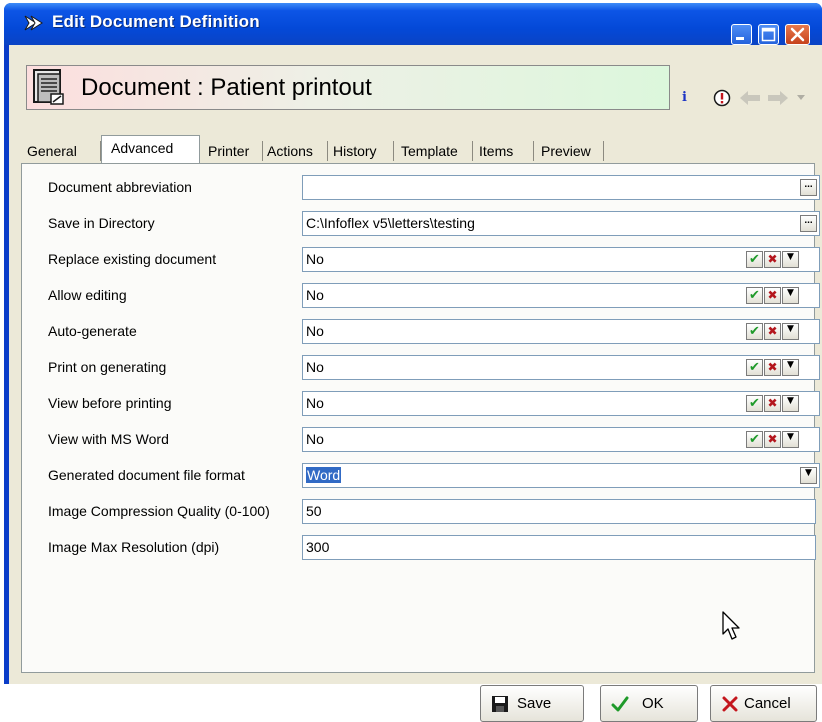 This screenshot has height=722, width=822. What do you see at coordinates (226, 87) in the screenshot?
I see `document-title: Document : Patient printout` at bounding box center [226, 87].